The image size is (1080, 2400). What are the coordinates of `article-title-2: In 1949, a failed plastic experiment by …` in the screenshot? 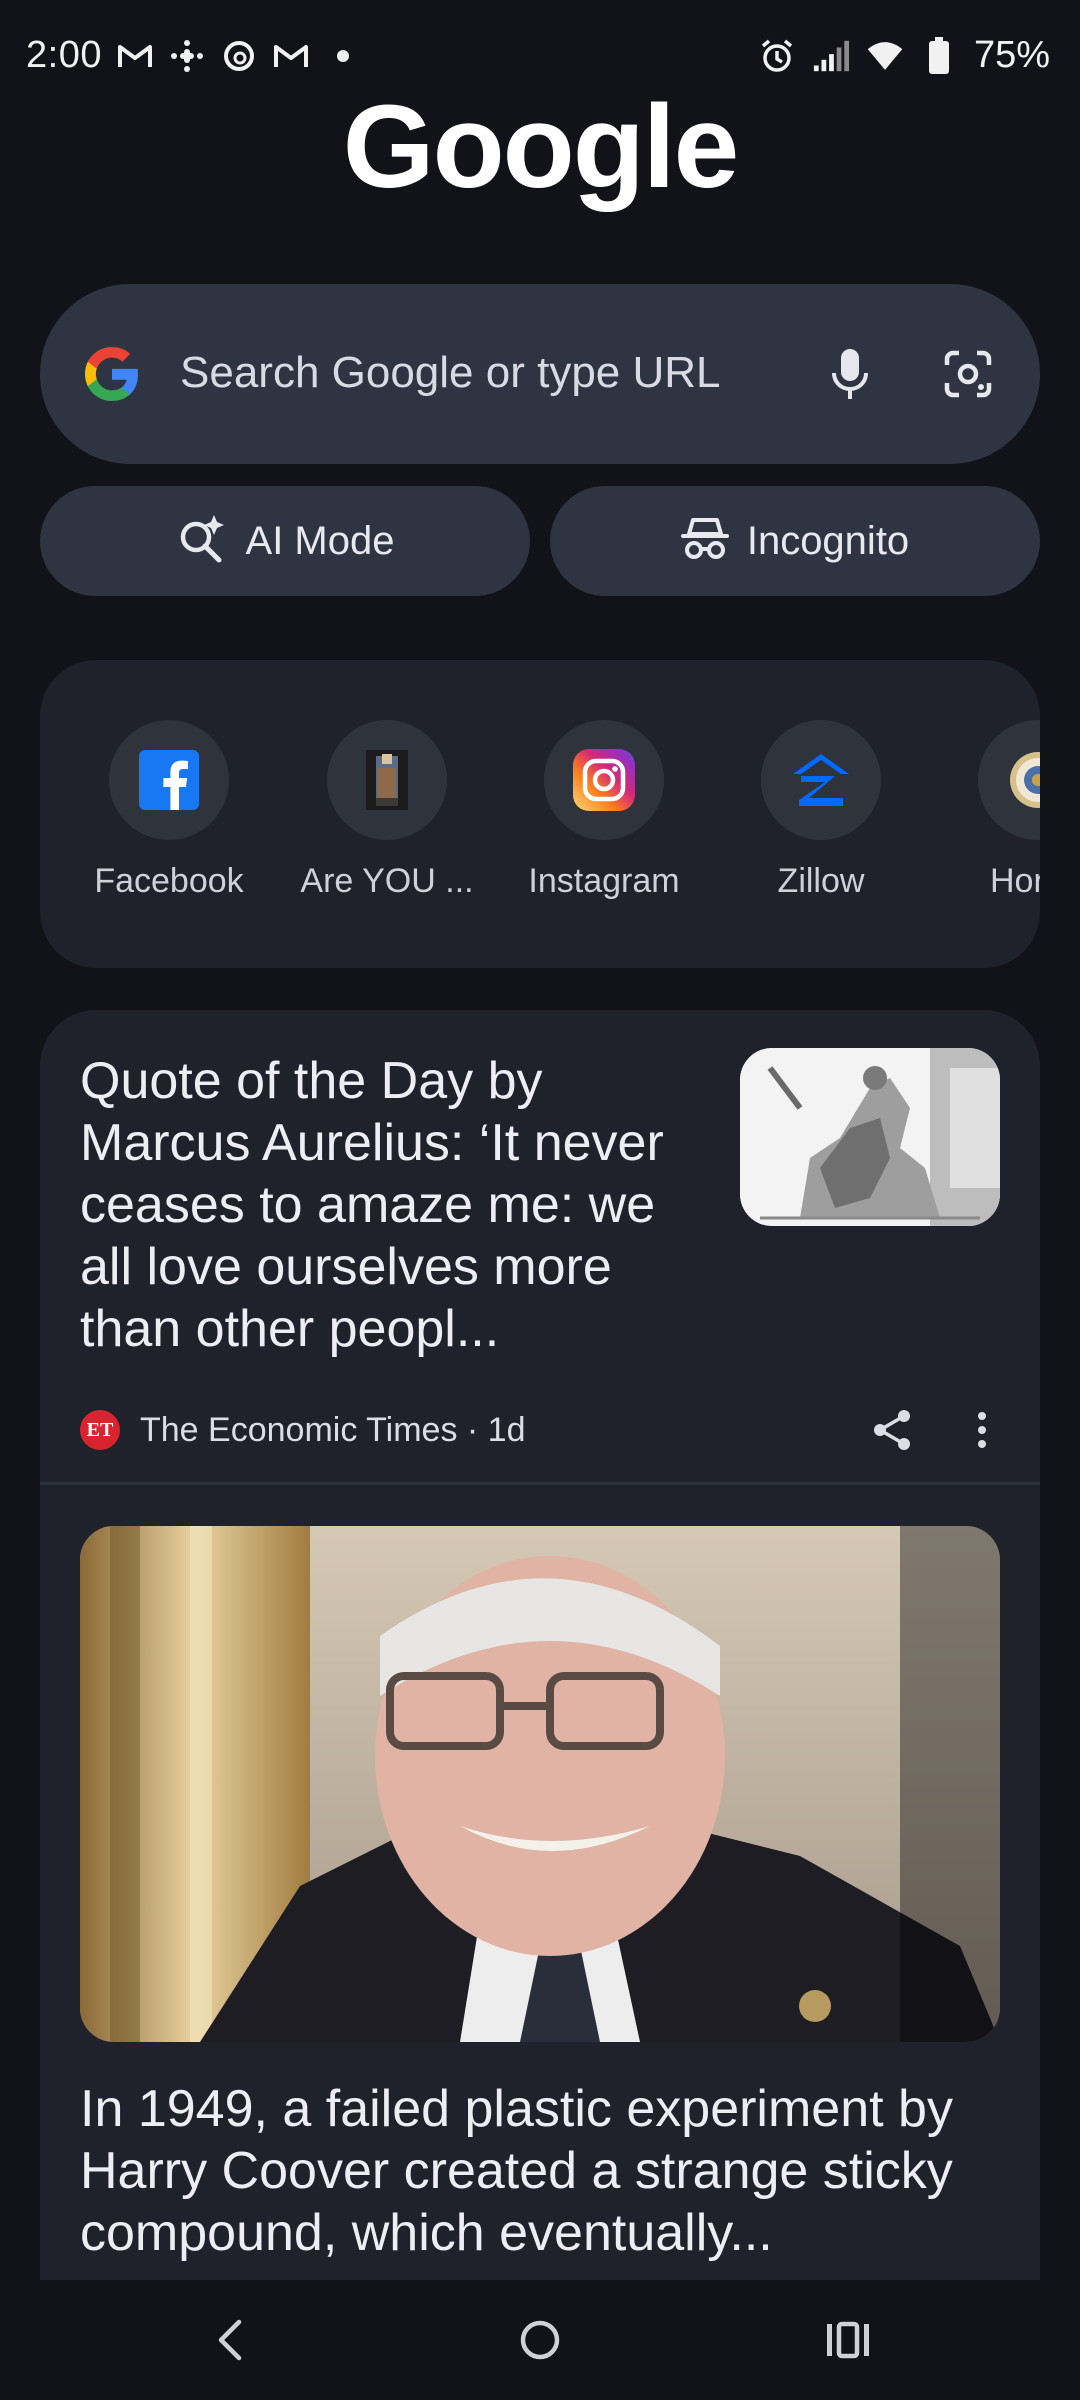 It's located at (545, 2171).